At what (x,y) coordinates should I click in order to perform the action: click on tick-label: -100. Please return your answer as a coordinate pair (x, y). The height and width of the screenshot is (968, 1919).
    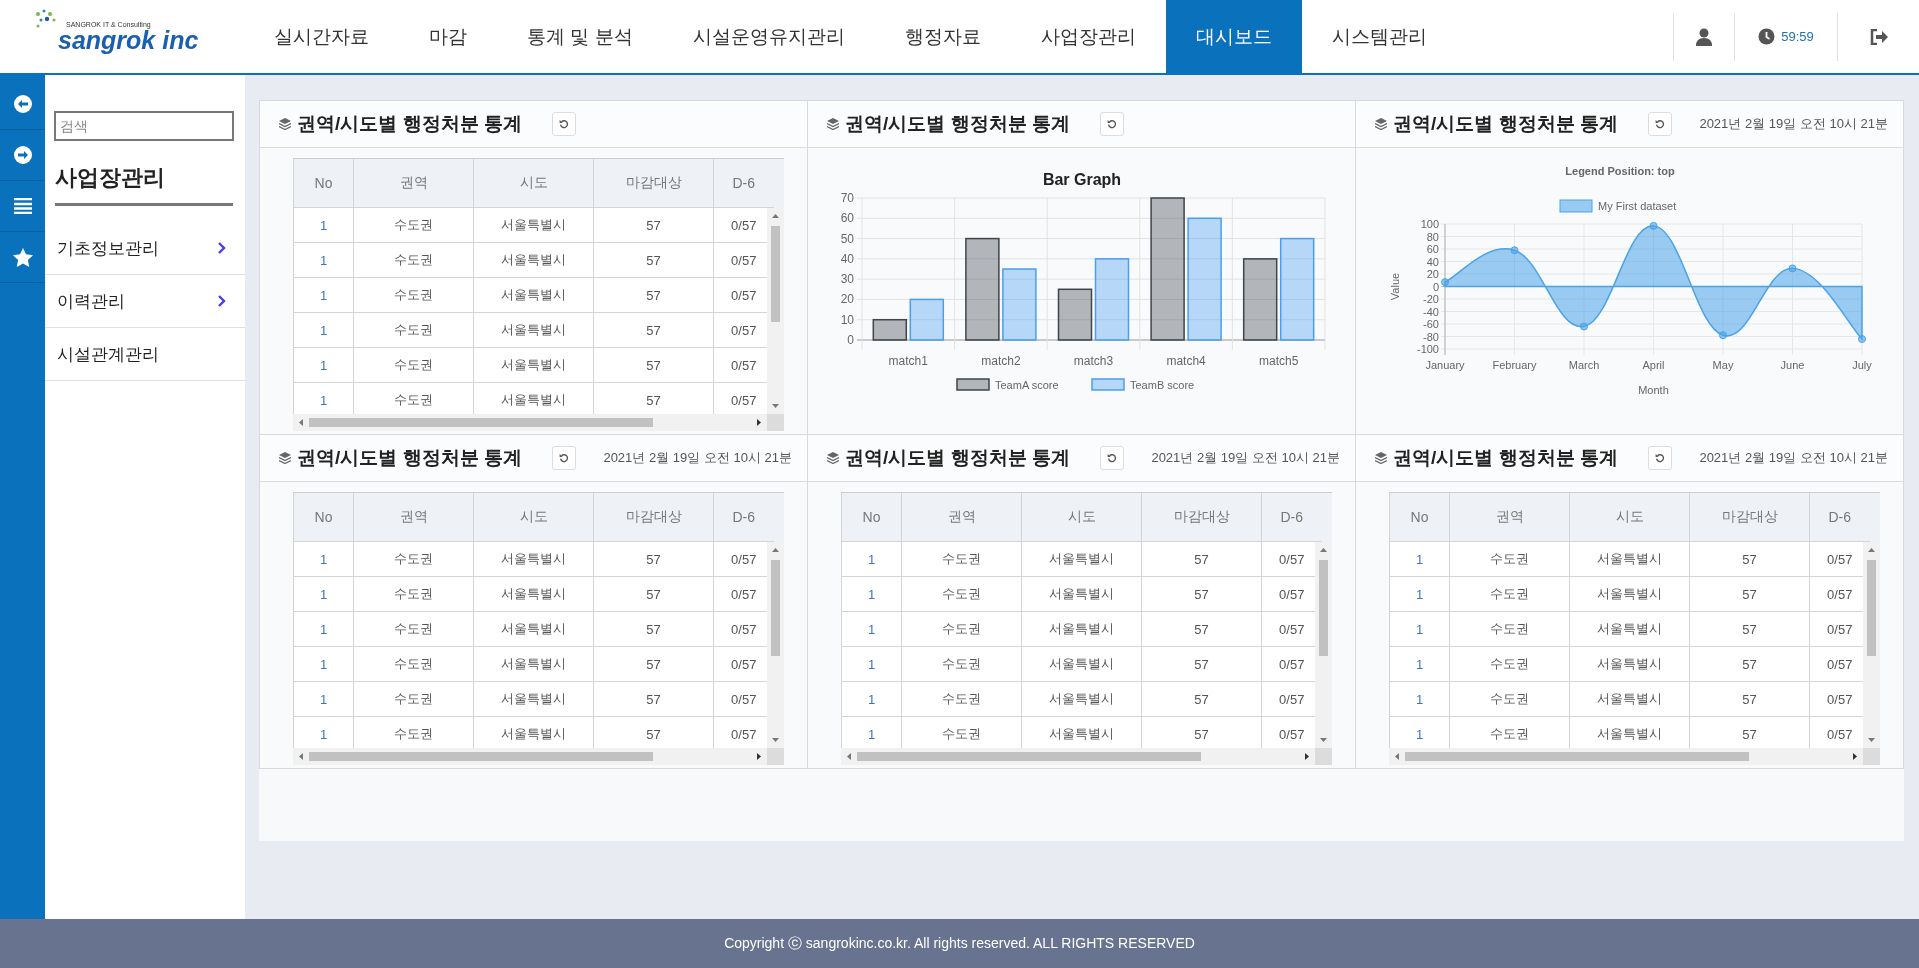
    Looking at the image, I should click on (1427, 349).